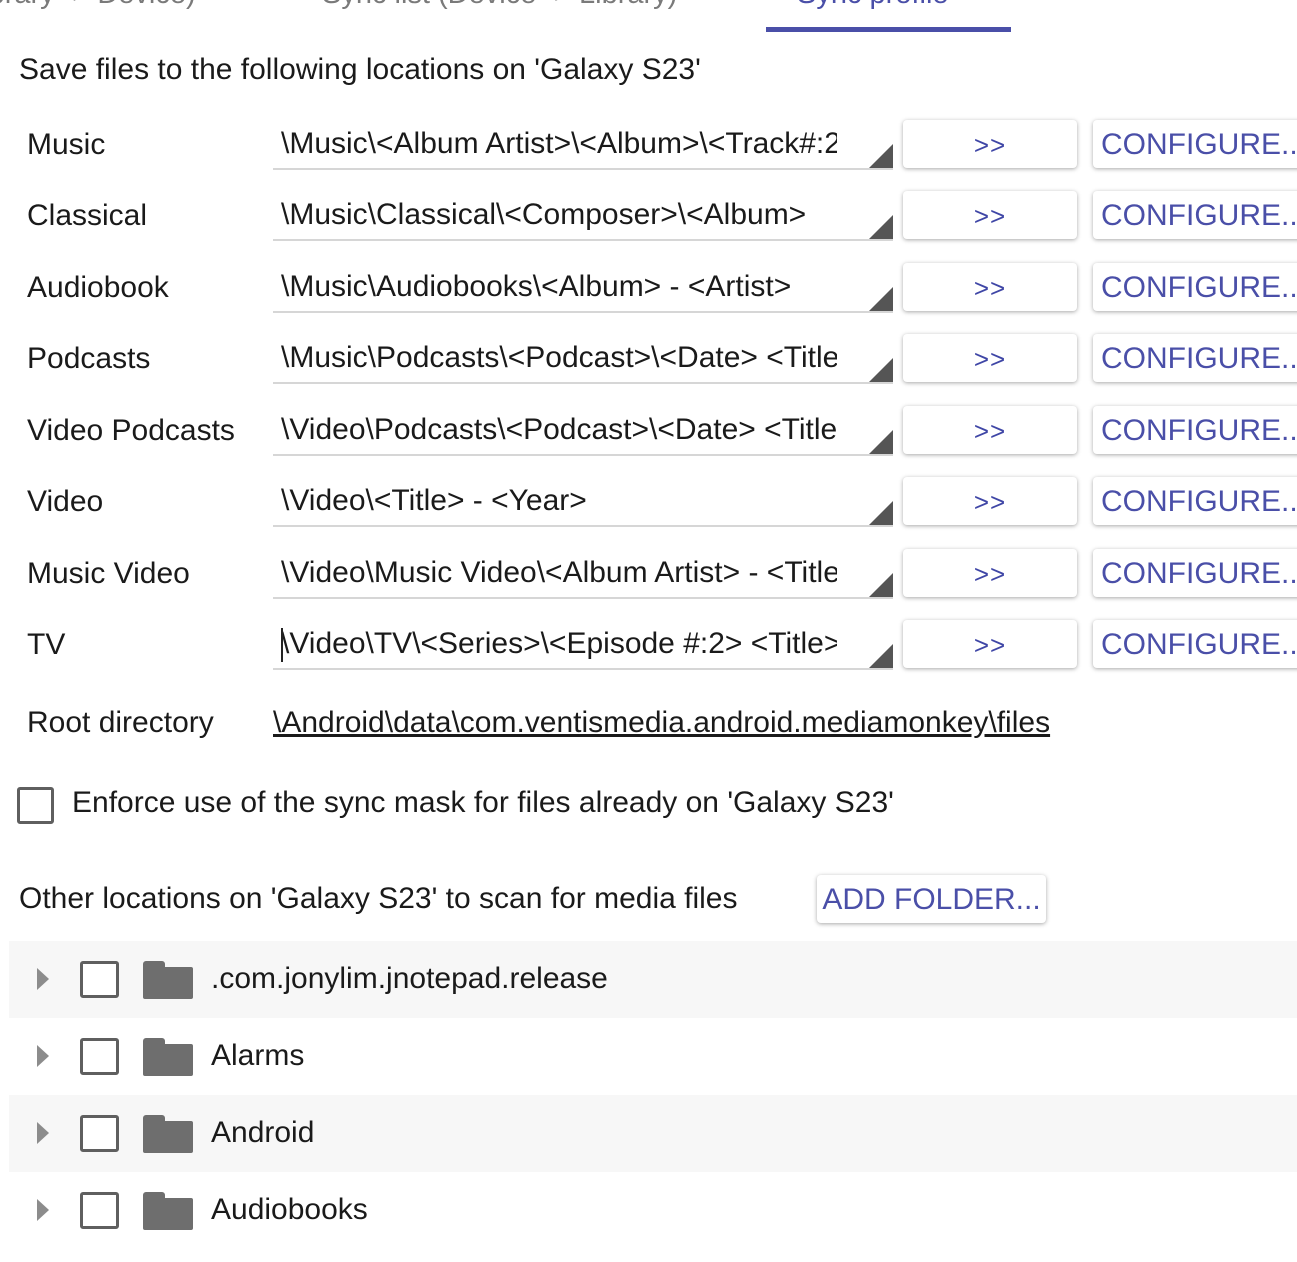 This screenshot has height=1262, width=1297. Describe the element at coordinates (559, 357) in the screenshot. I see `sync-mask-text: \Music\Podcasts\<Podcast>\<Date> <Title>` at that location.